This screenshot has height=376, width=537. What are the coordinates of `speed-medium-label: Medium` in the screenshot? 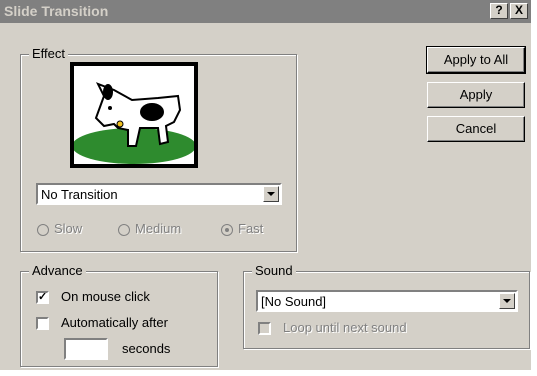 It's located at (158, 228).